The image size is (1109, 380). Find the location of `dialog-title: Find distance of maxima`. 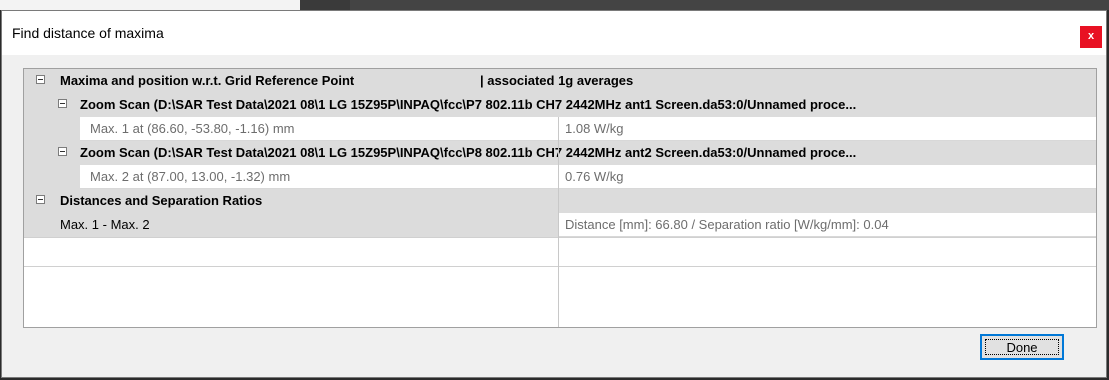

dialog-title: Find distance of maxima is located at coordinates (88, 33).